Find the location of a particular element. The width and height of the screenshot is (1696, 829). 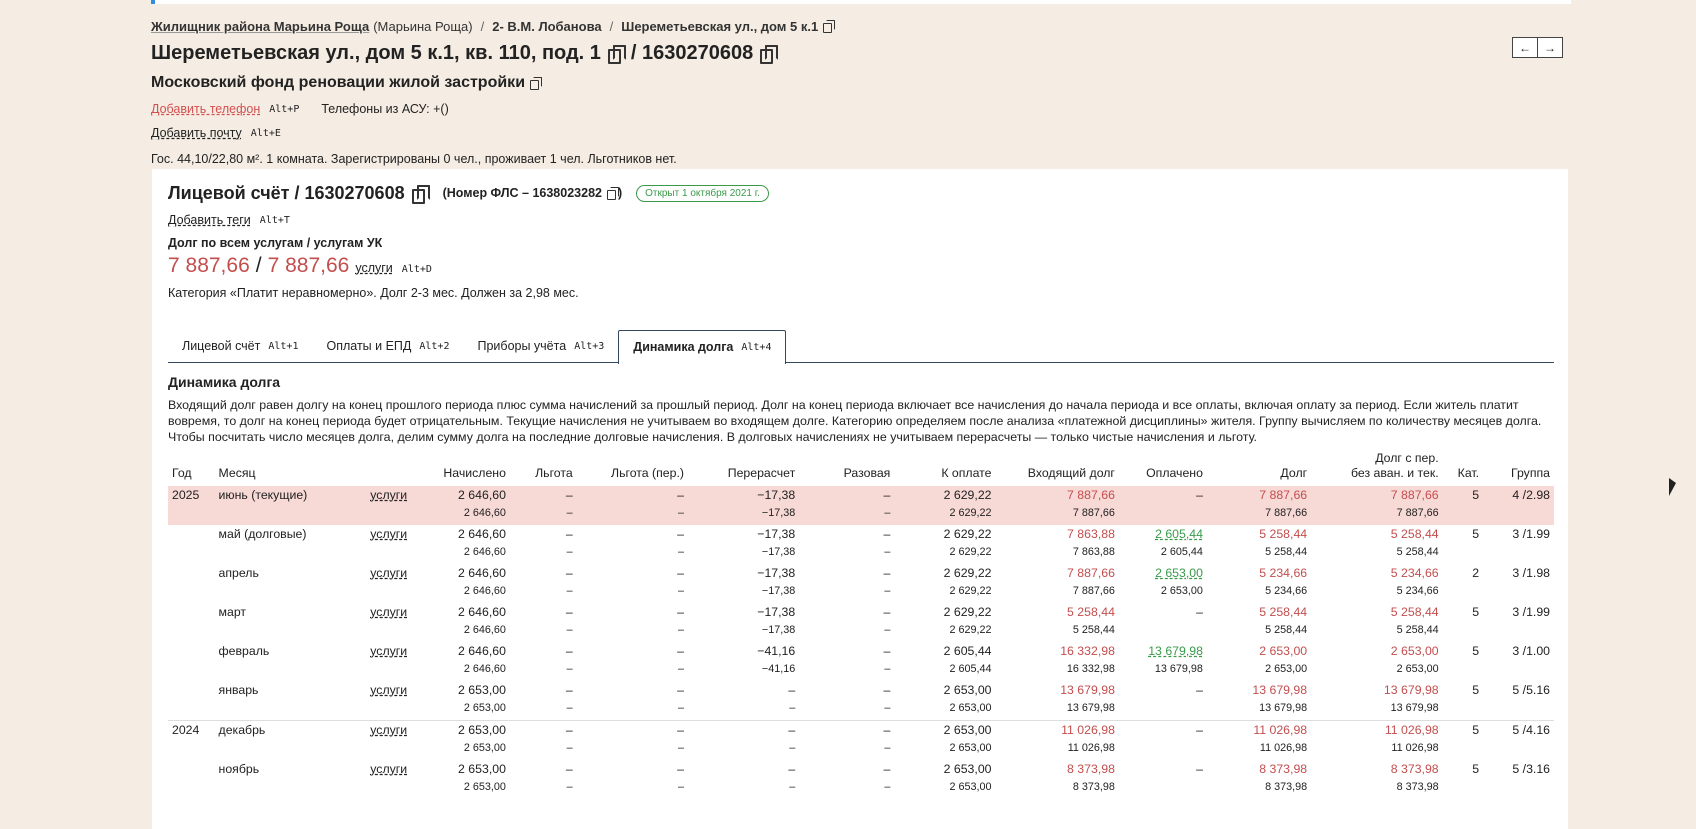

debt-all: 7 887,66 is located at coordinates (209, 265).